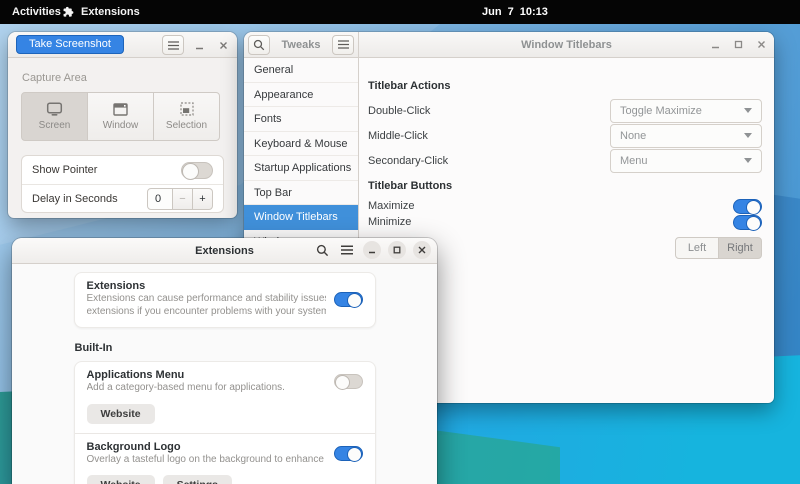  I want to click on placement-segmented-control: Left Right, so click(718, 248).